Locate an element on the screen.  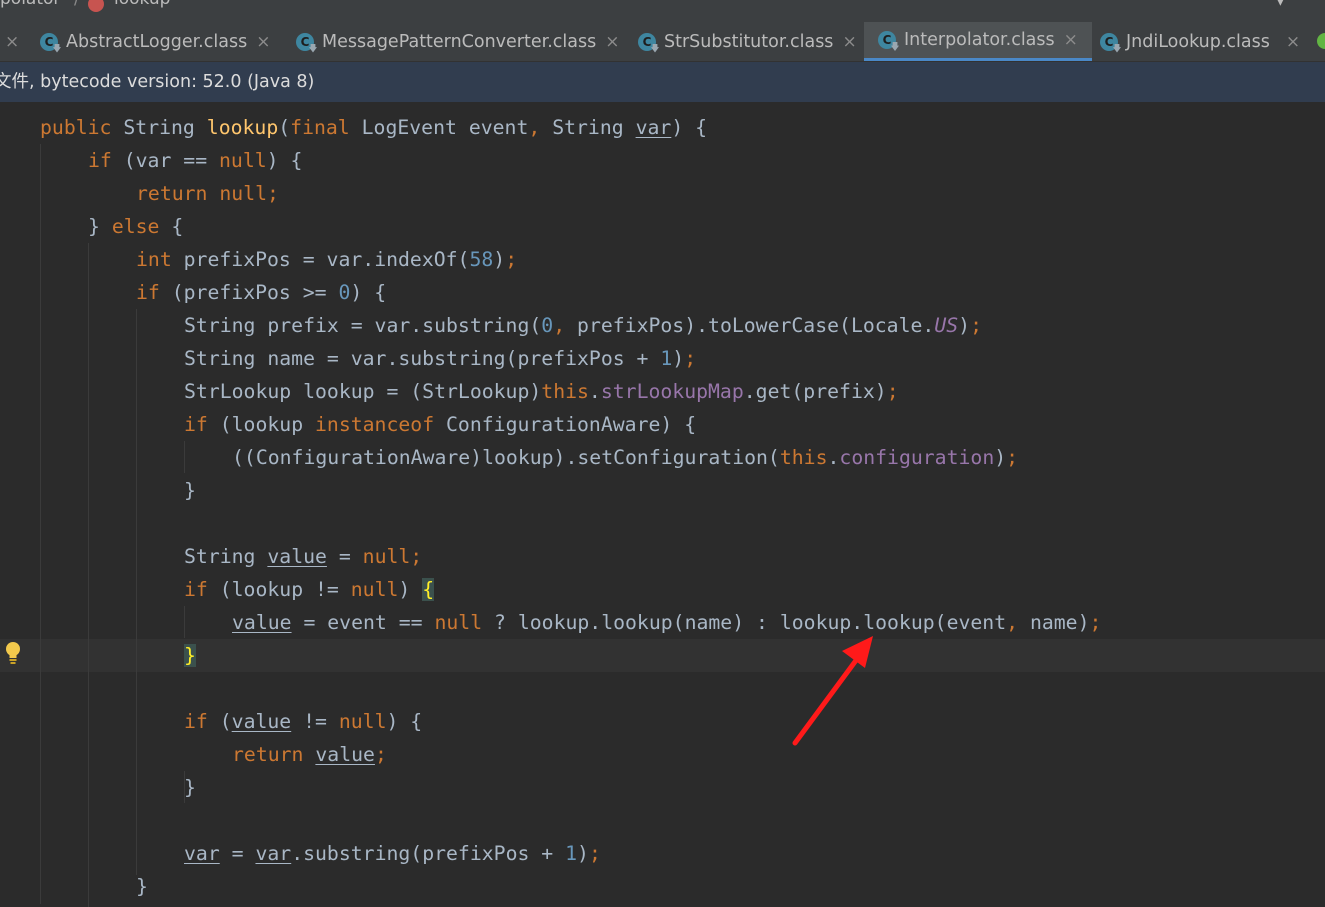
annotation-arrow is located at coordinates (832, 691).